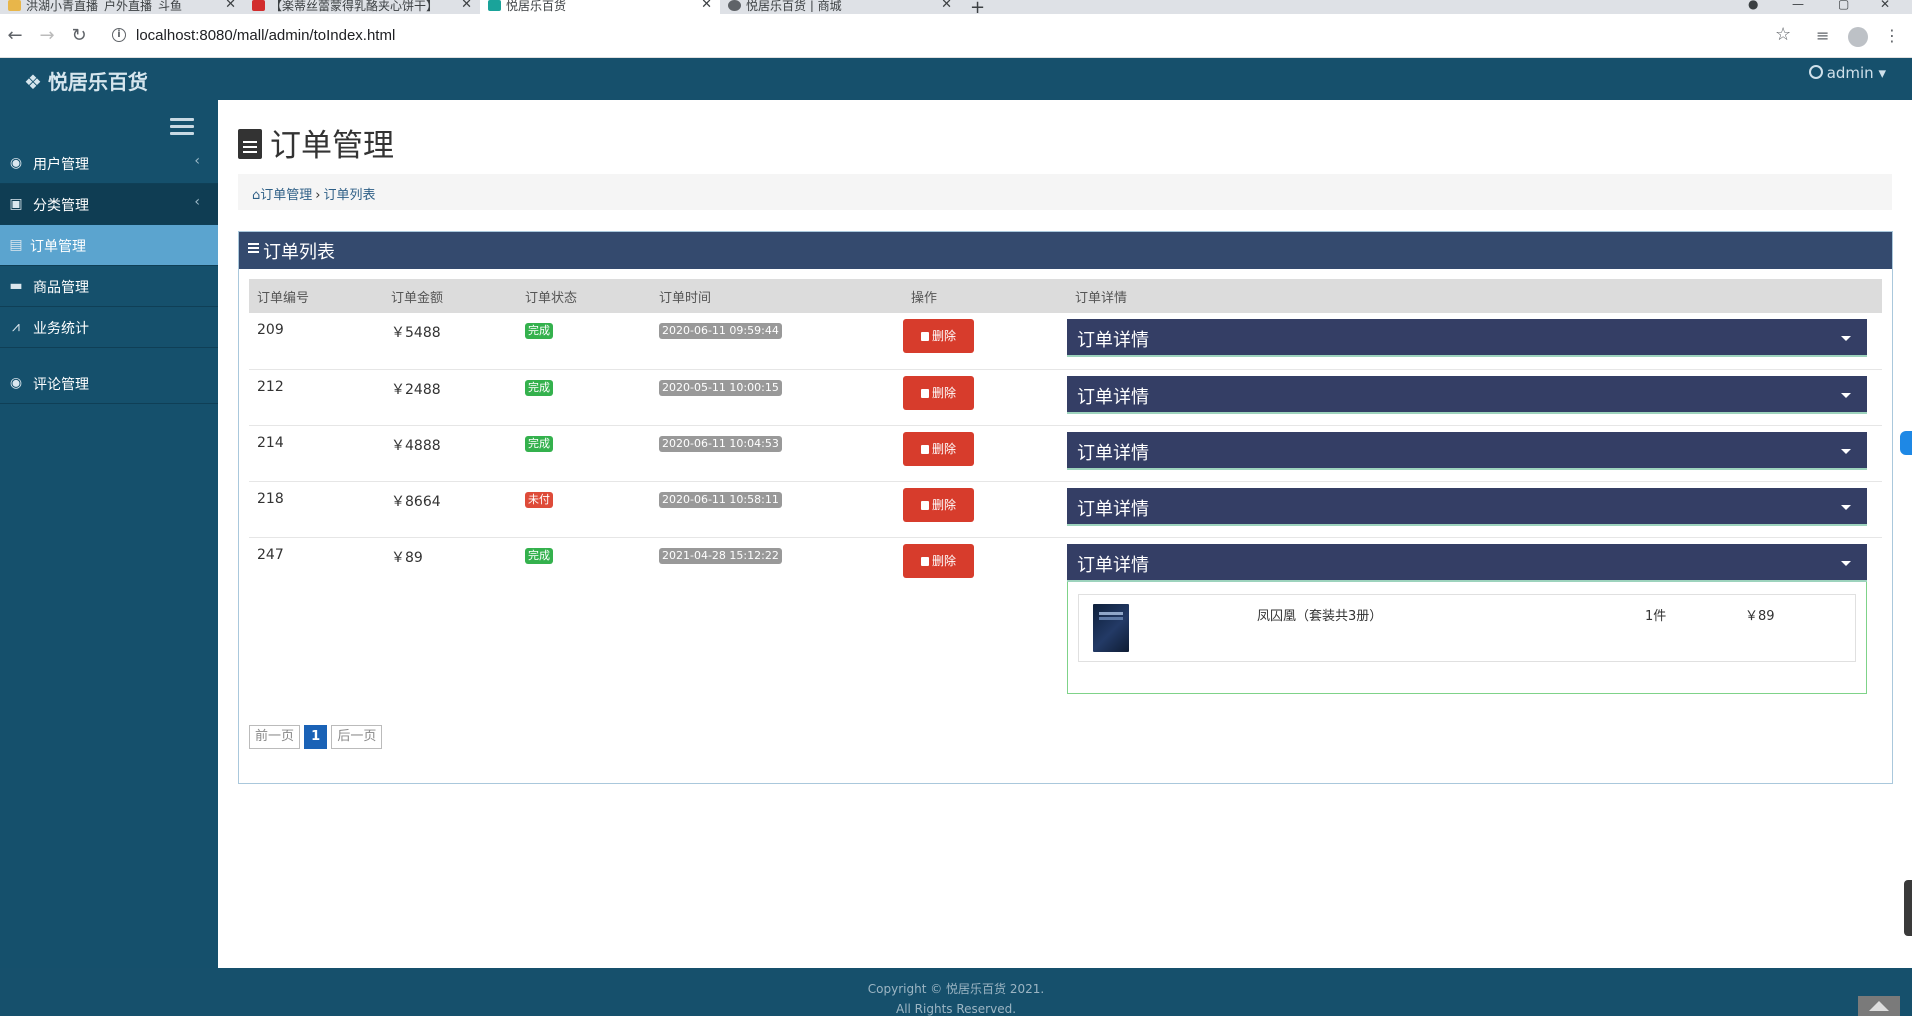 The image size is (1912, 1016). I want to click on user-menu: admin ▾, so click(1847, 73).